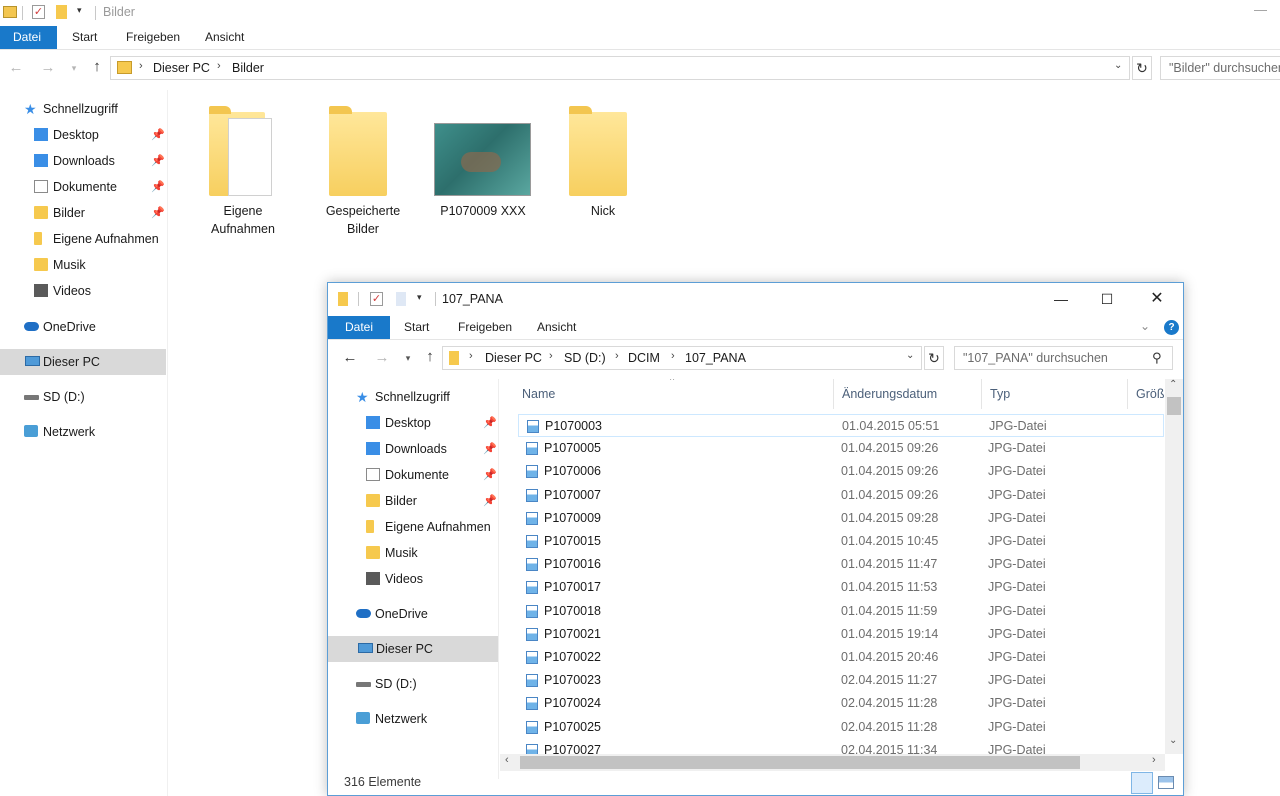  I want to click on tile-p1070009-xxx: P1070009 XXX, so click(483, 162).